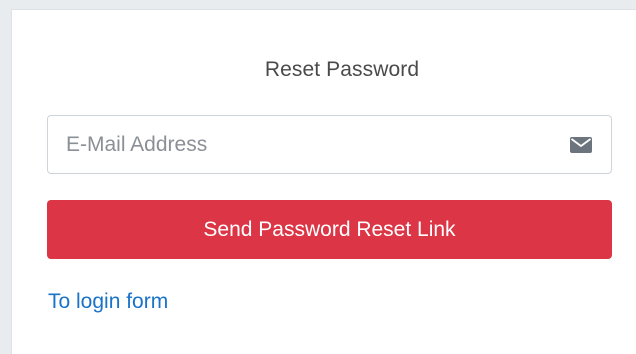 This screenshot has height=354, width=636. Describe the element at coordinates (329, 229) in the screenshot. I see `send-reset-link-button: Send Password Reset Link` at that location.